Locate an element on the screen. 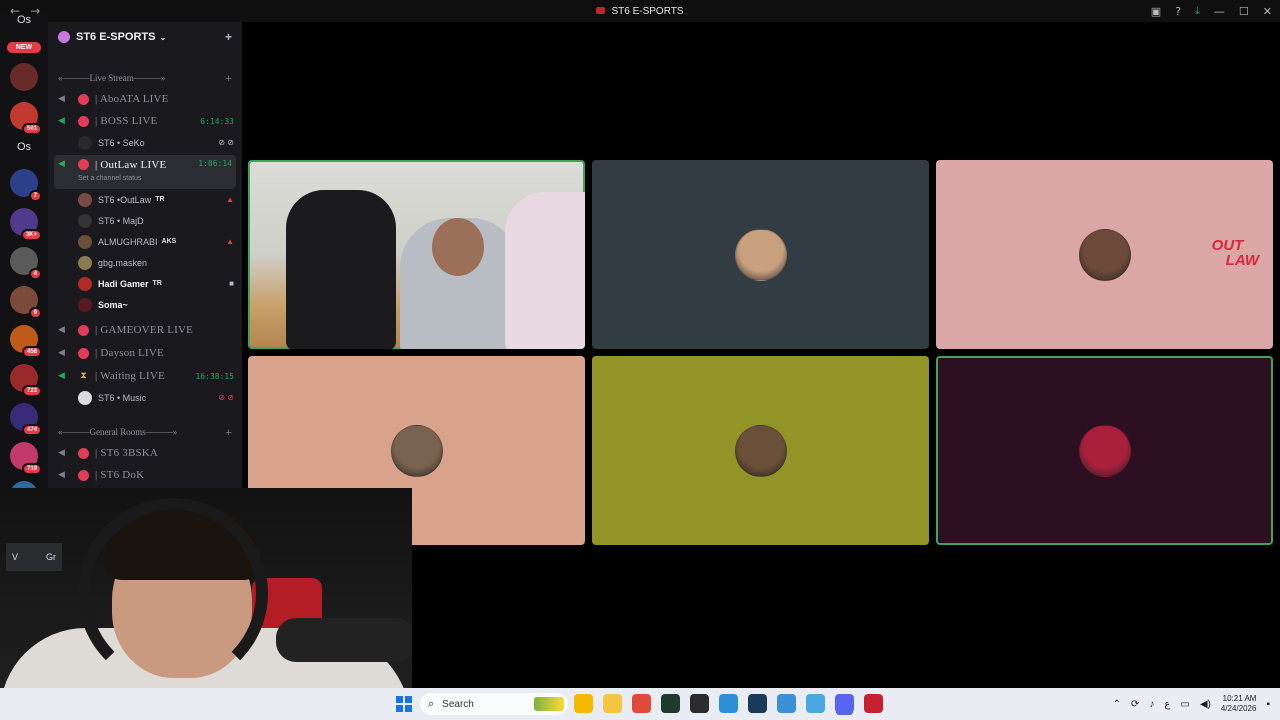 This screenshot has height=720, width=1280. voice-user-seko: ST6 • SeKo ⊘ ⊘ is located at coordinates (145, 142).